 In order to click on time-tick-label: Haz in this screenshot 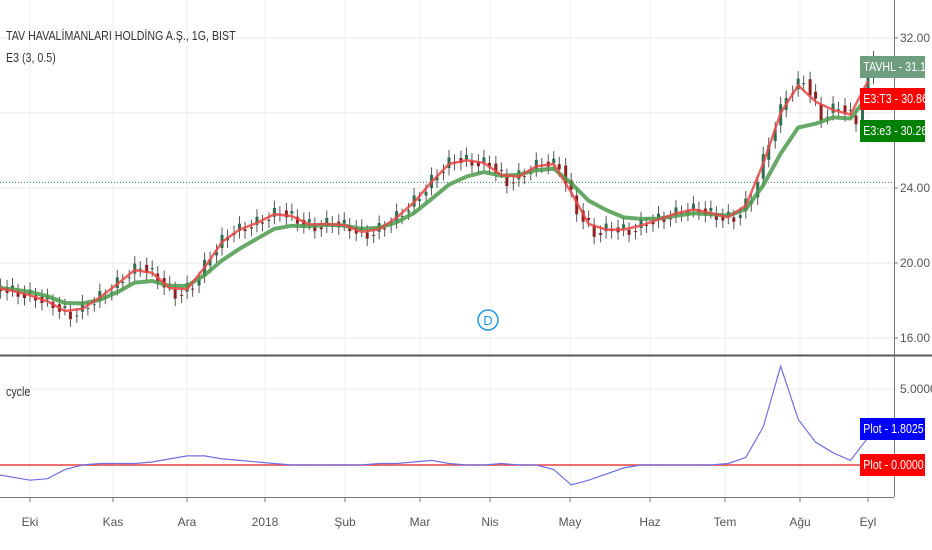, I will do `click(649, 522)`.